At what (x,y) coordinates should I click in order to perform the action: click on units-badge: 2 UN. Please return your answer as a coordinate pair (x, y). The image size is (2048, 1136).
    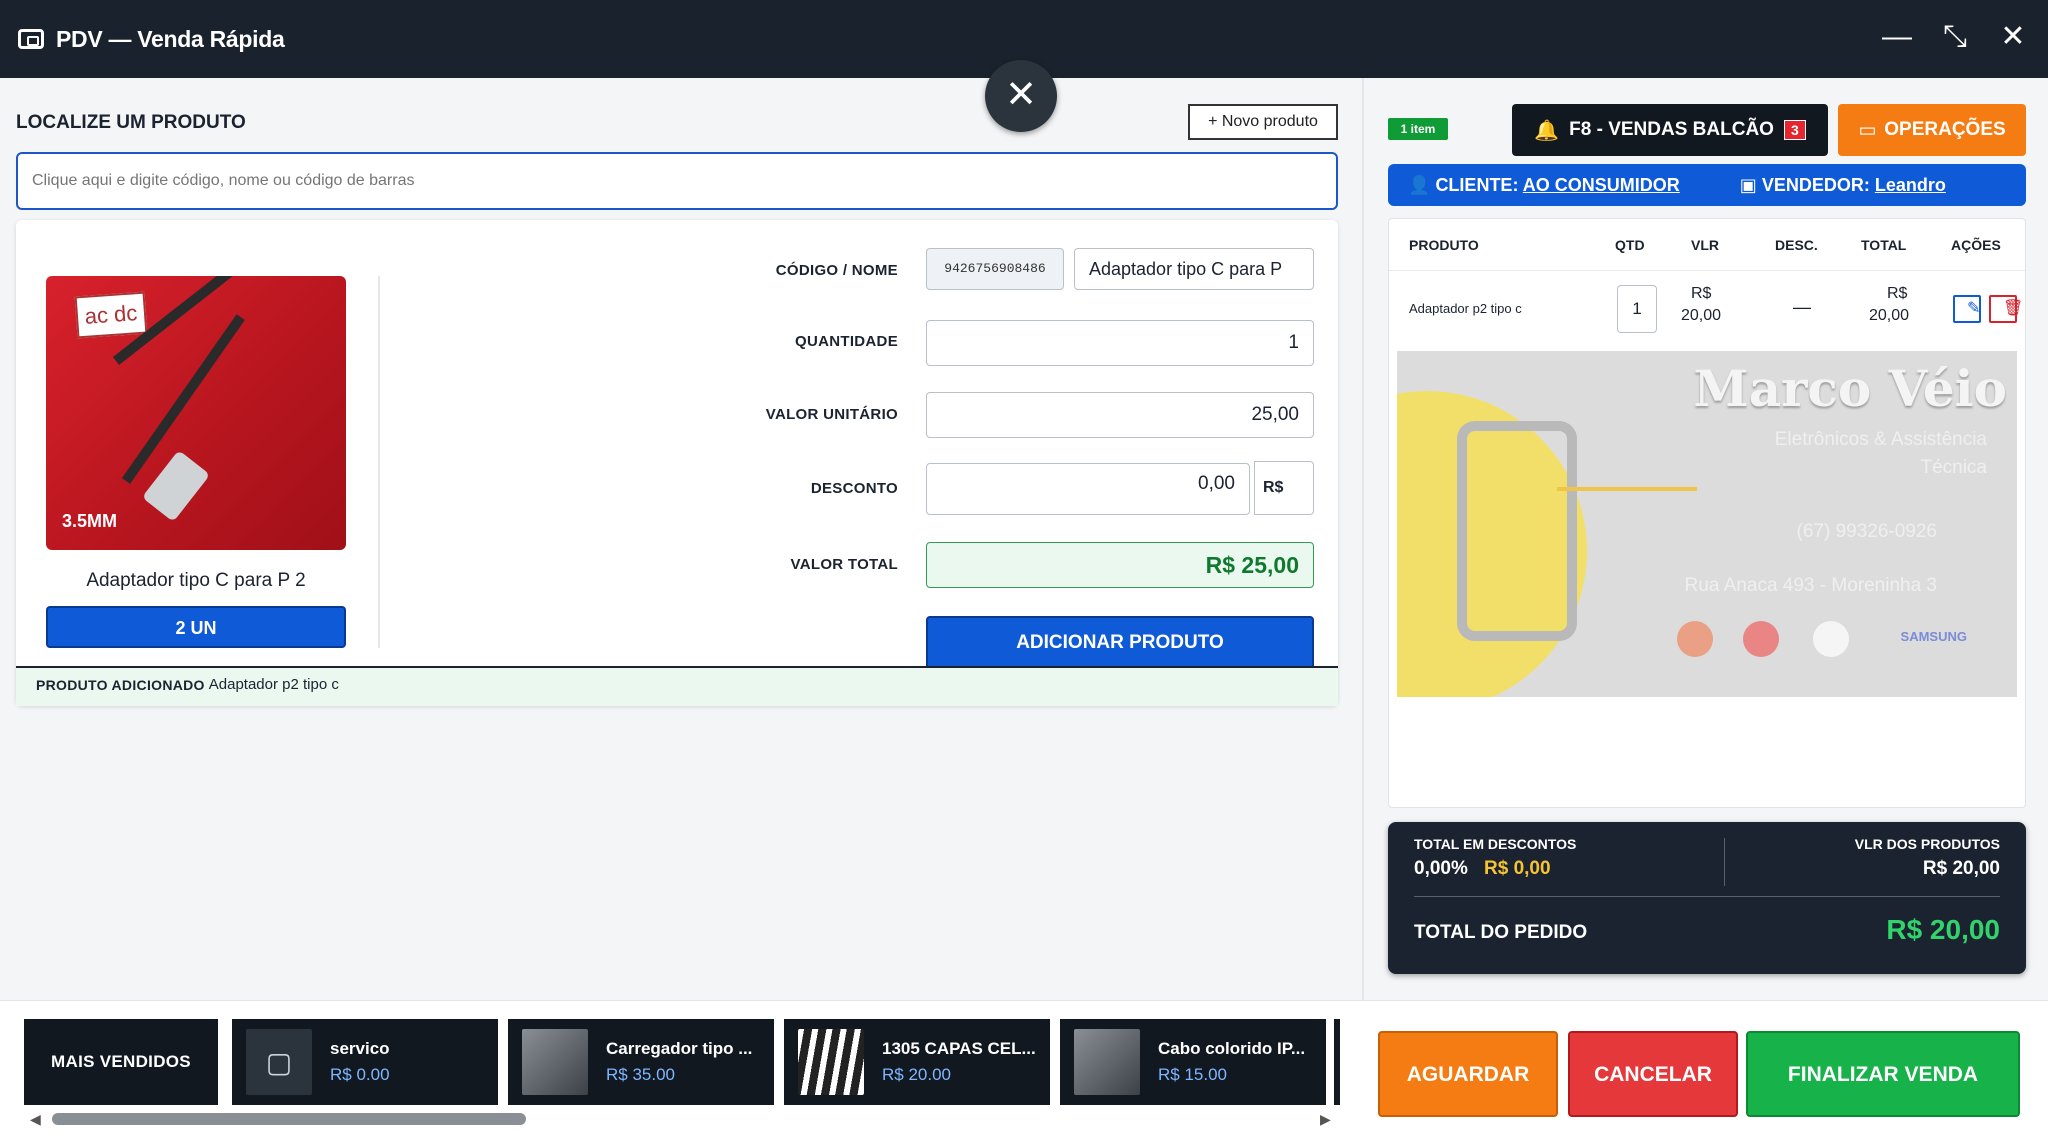
    Looking at the image, I should click on (196, 627).